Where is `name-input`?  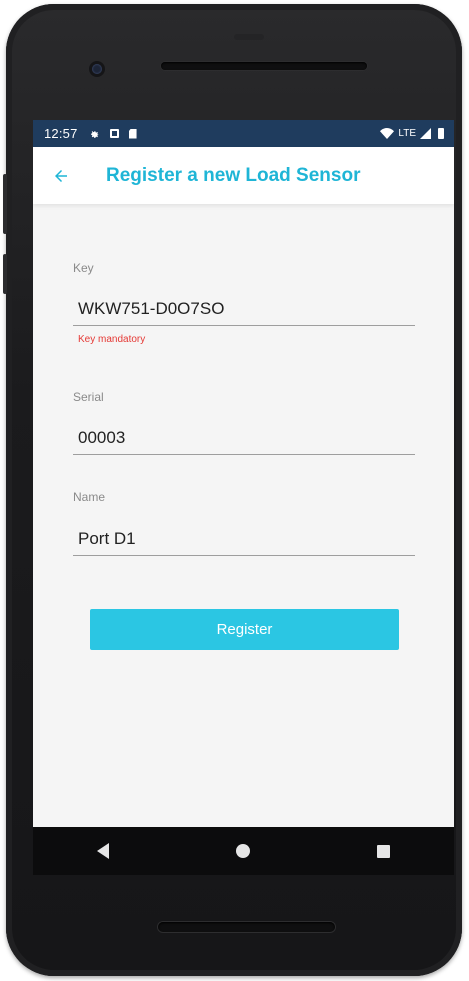 name-input is located at coordinates (244, 539).